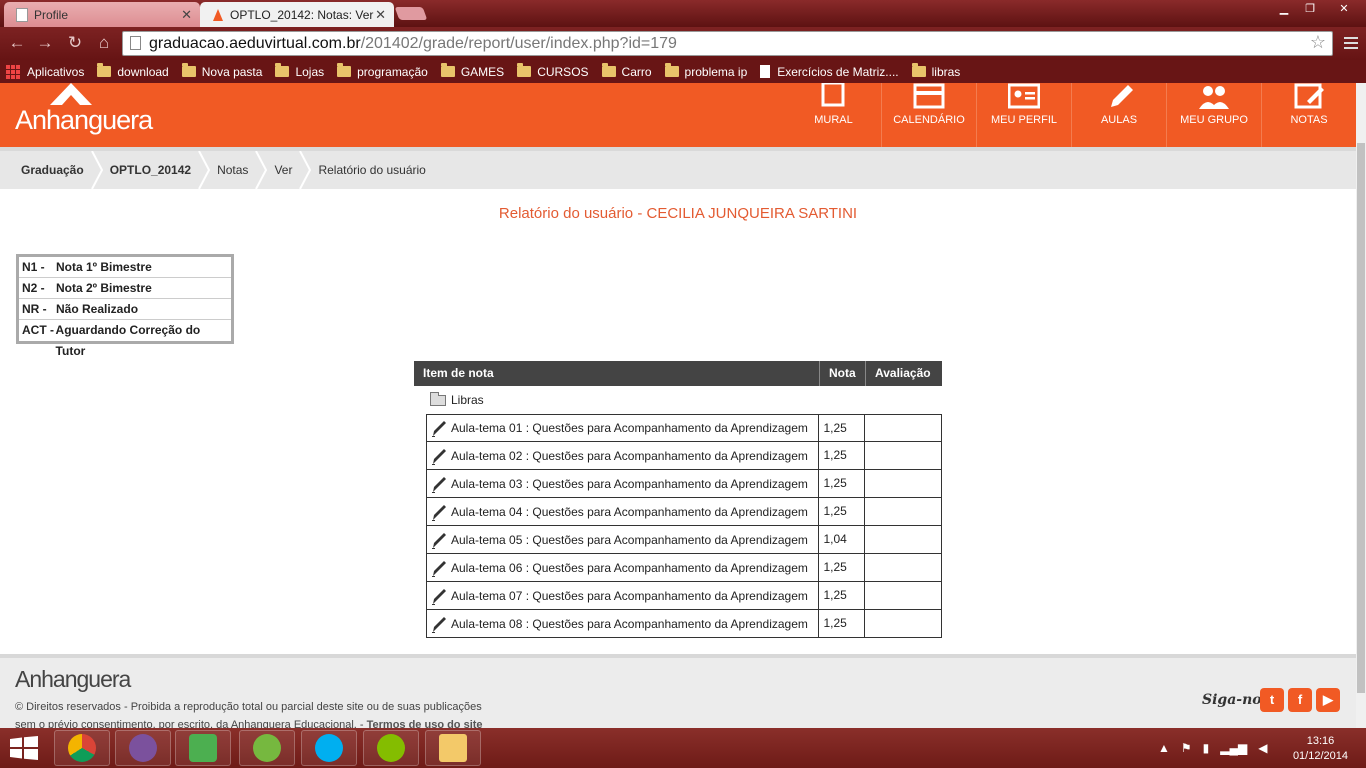 This screenshot has height=768, width=1366. I want to click on skype-icon, so click(329, 748).